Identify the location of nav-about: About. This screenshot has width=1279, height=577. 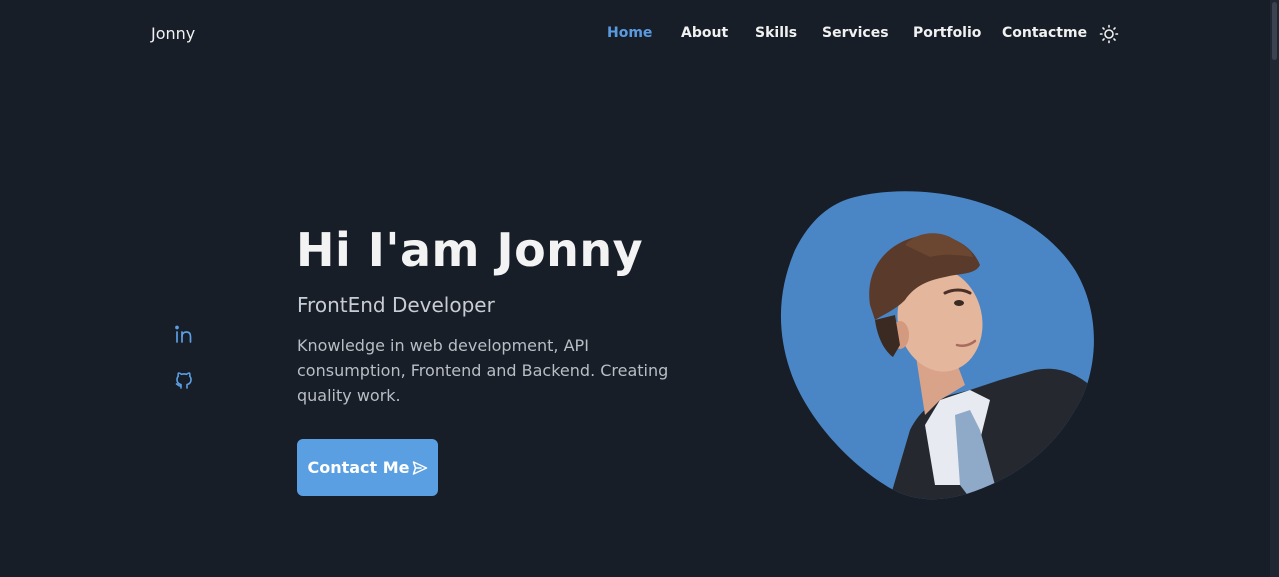
(704, 33).